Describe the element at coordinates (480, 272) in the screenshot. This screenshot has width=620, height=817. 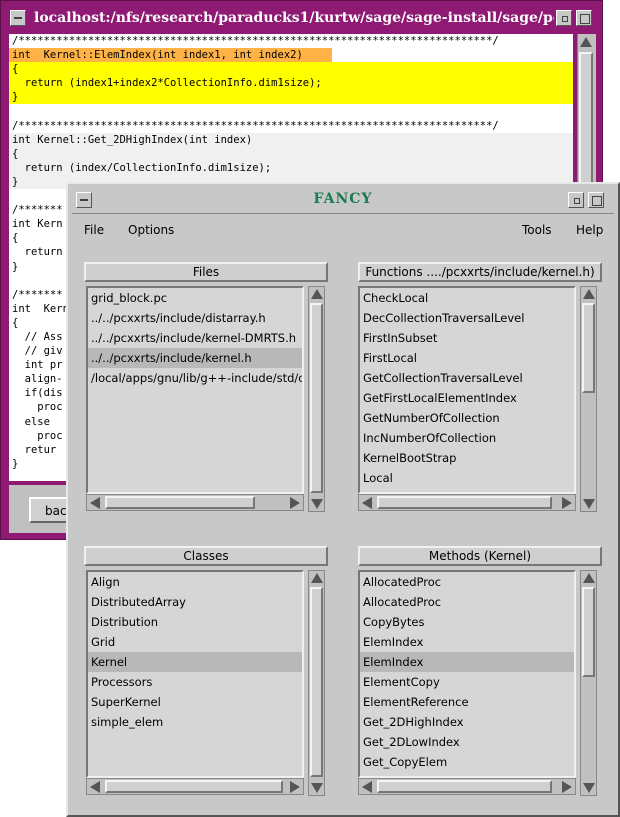
I see `functions-panel-header: Functions ..../pcxxrts/include/kernel.h)` at that location.